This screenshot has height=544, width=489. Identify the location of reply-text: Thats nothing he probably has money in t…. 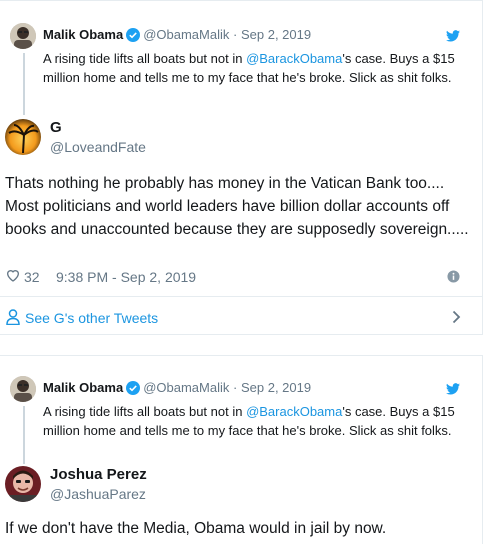
(237, 206).